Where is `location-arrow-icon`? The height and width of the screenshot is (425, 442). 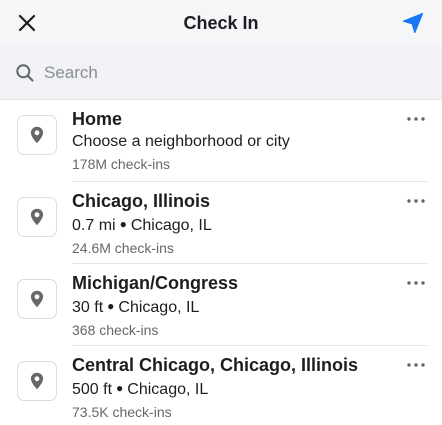 location-arrow-icon is located at coordinates (413, 23).